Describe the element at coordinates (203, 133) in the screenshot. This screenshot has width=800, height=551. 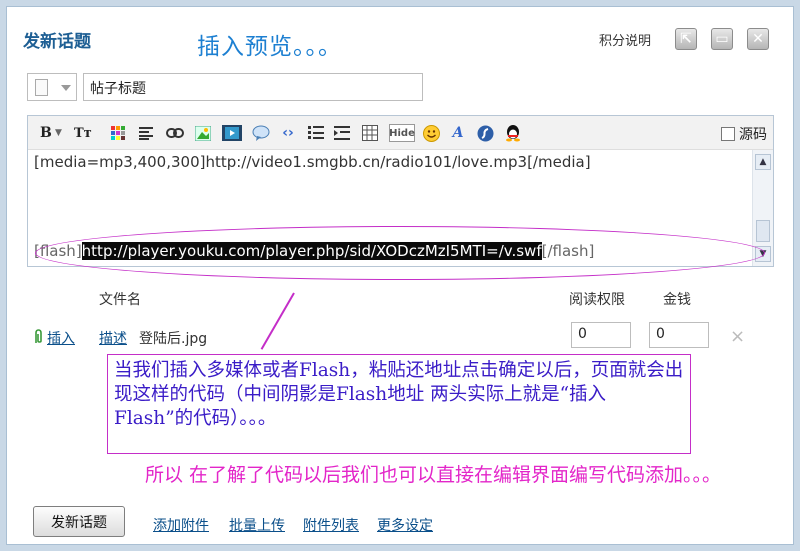
I see `image-icon` at that location.